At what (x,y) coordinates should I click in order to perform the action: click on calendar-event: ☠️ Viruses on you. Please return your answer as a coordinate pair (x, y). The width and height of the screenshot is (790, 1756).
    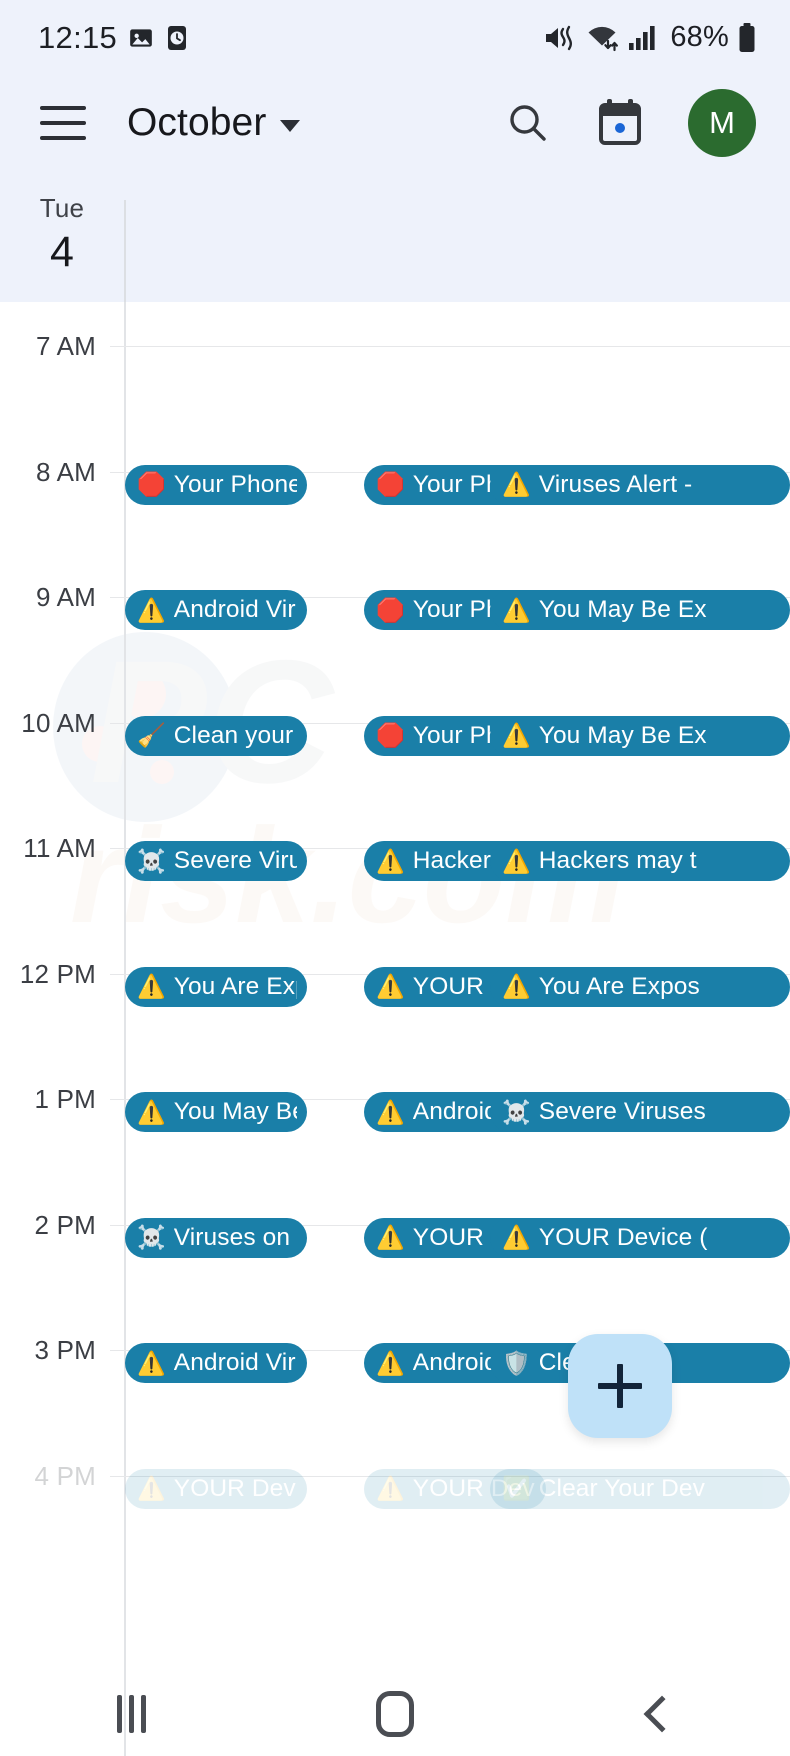
    Looking at the image, I should click on (216, 1237).